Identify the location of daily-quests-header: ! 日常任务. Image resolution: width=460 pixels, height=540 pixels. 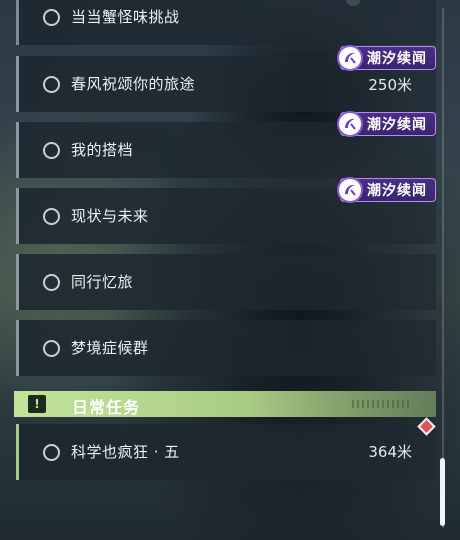
(225, 404).